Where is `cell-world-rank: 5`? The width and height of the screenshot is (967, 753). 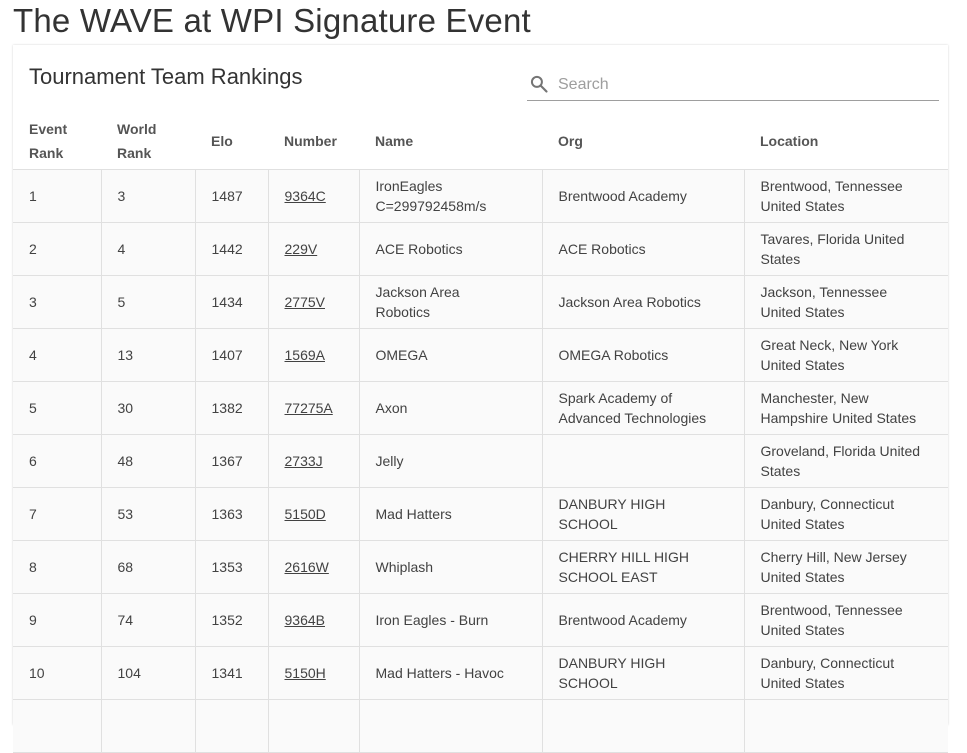 cell-world-rank: 5 is located at coordinates (148, 302).